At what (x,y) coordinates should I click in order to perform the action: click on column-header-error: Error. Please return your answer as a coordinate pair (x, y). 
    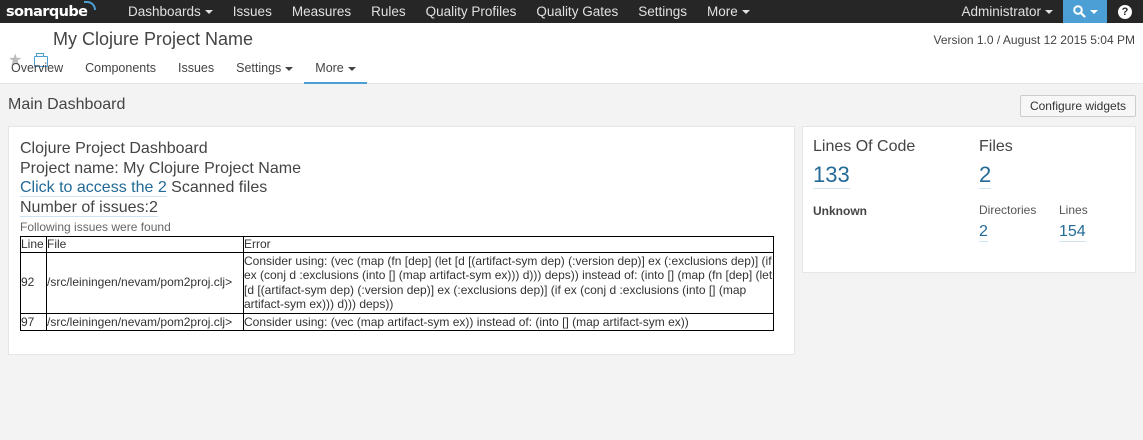
    Looking at the image, I should click on (508, 244).